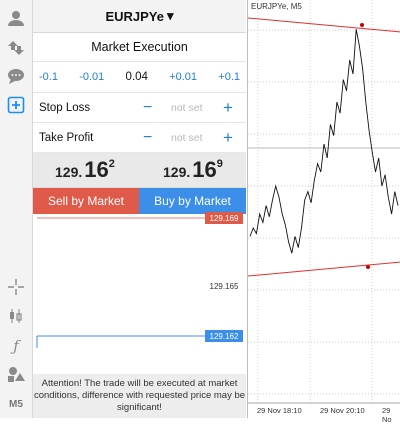  Describe the element at coordinates (16, 18) in the screenshot. I see `user-icon` at that location.